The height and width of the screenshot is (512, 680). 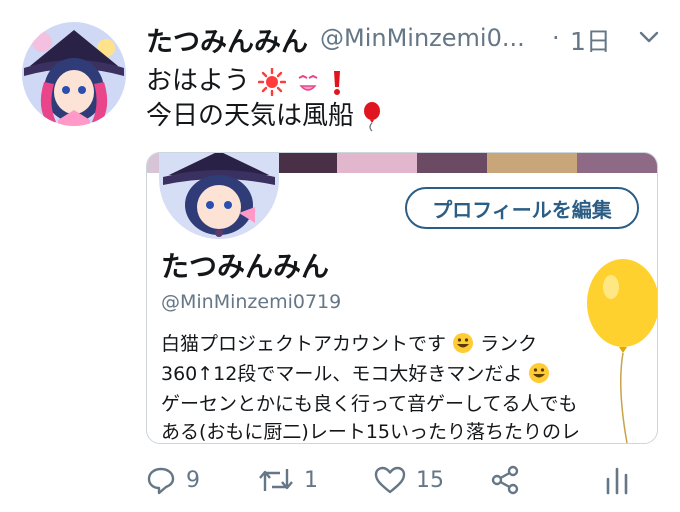 I want to click on analytics-icon, so click(x=617, y=481).